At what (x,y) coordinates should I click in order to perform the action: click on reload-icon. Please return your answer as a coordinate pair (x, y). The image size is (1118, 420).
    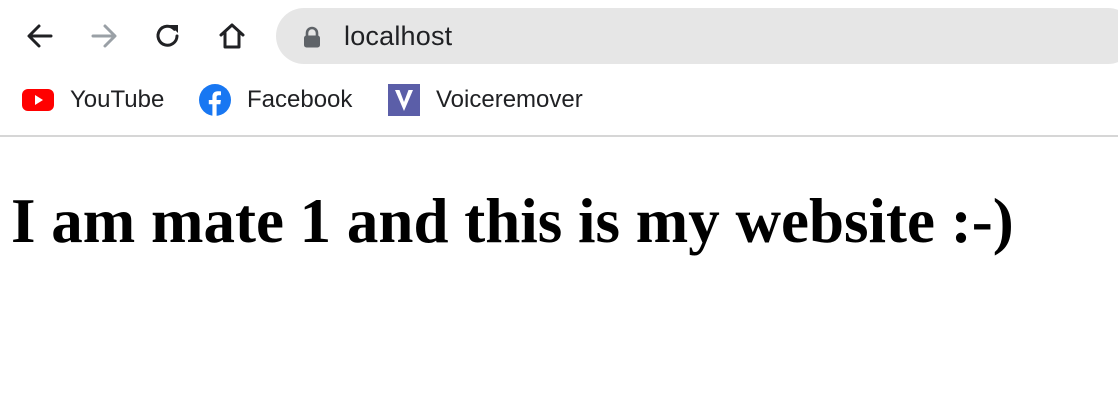
    Looking at the image, I should click on (167, 35).